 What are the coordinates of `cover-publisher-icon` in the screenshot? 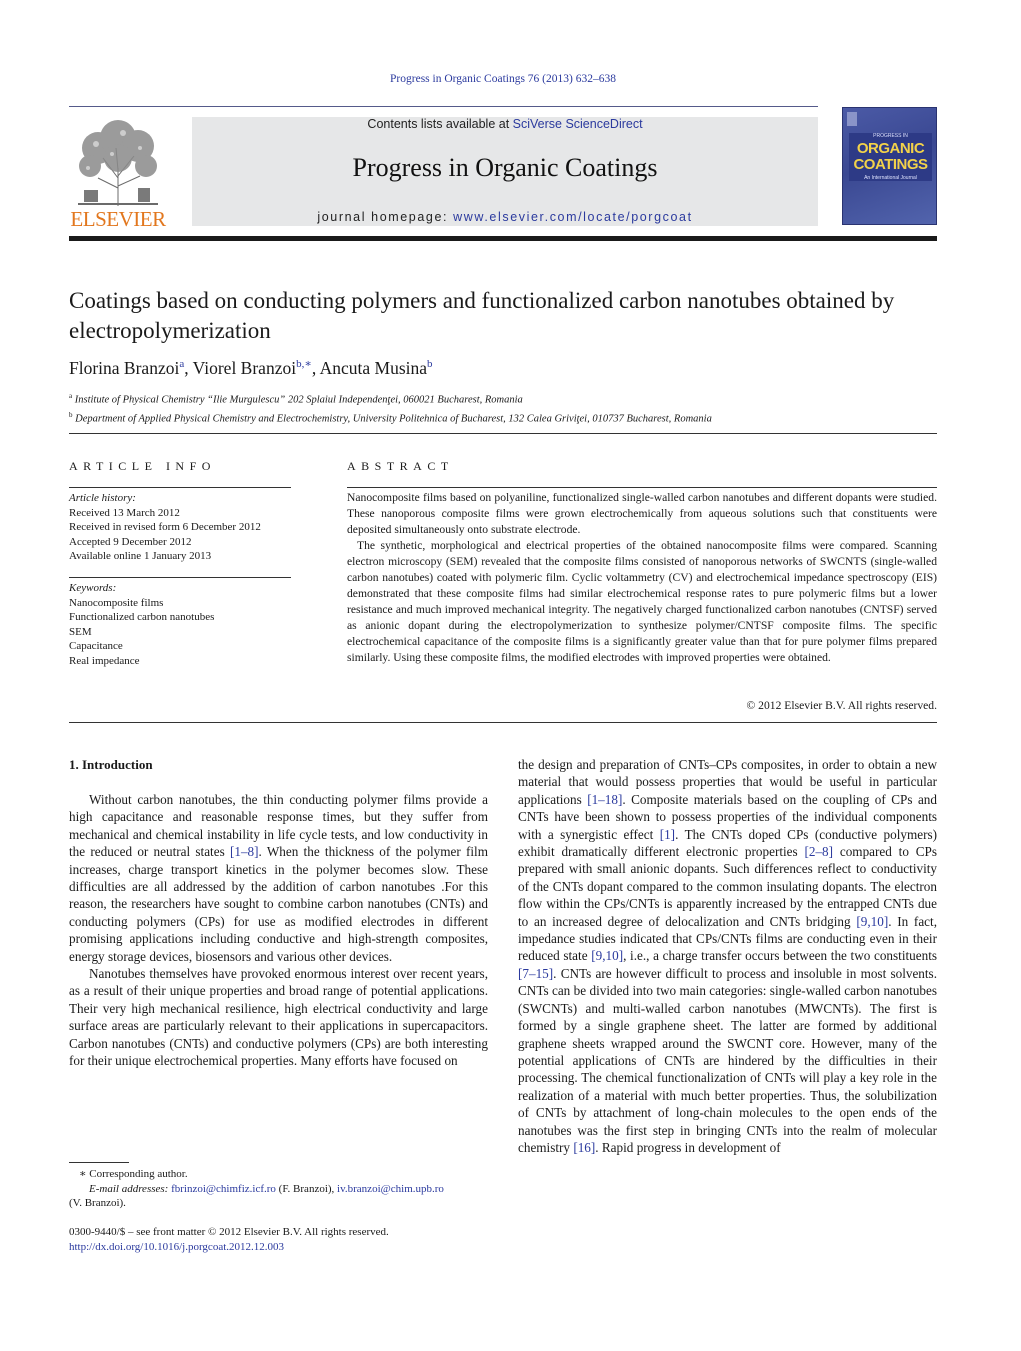 It's located at (852, 119).